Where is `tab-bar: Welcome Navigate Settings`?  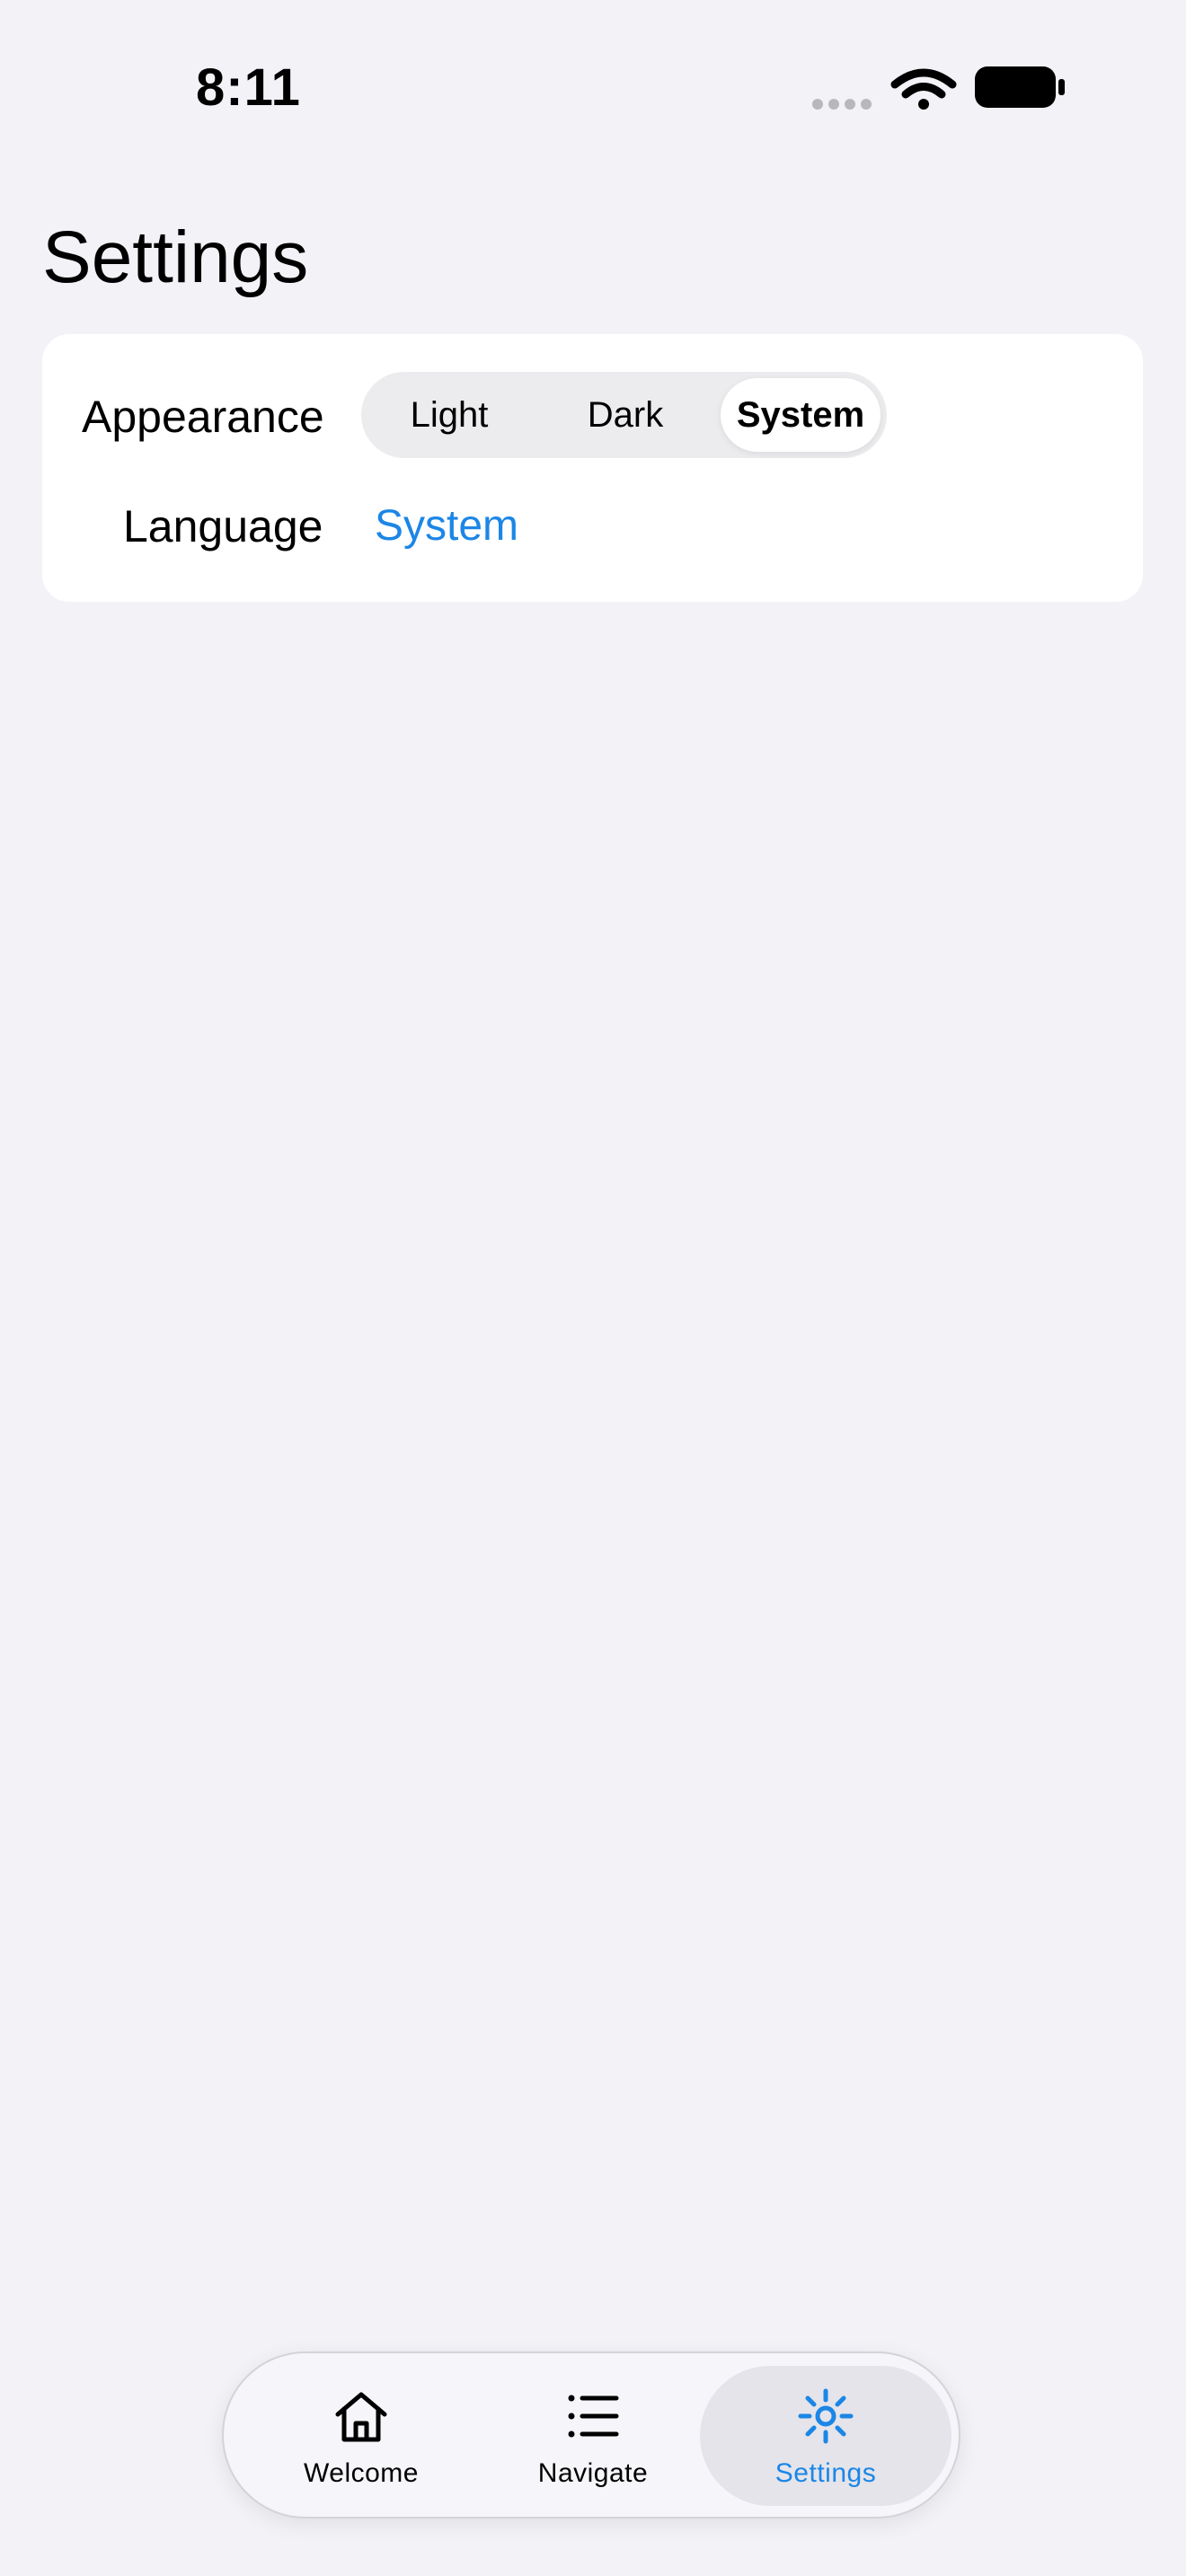
tab-bar: Welcome Navigate Settings is located at coordinates (591, 2435).